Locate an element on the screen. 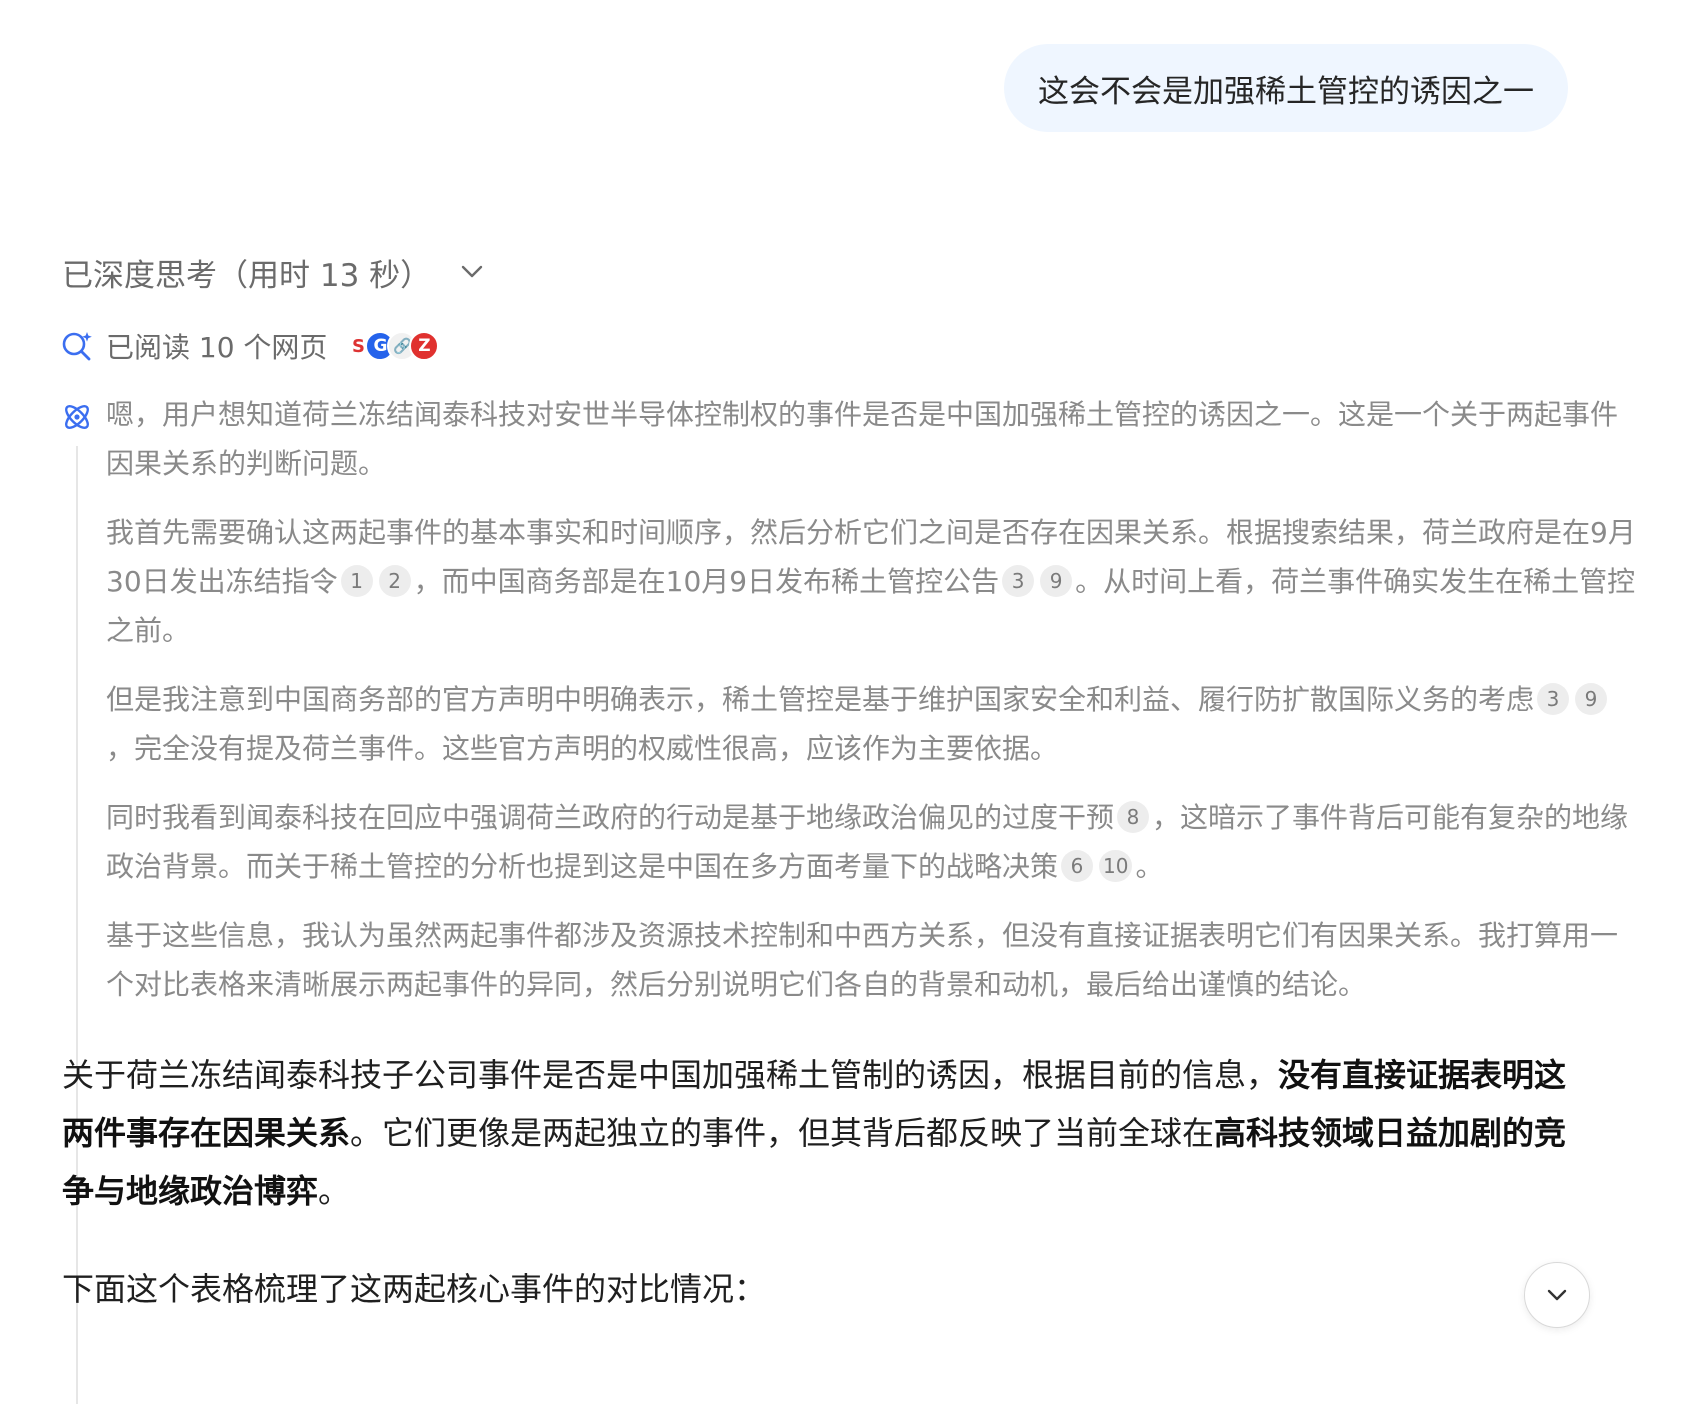 Image resolution: width=1708 pixels, height=1404 pixels. citation-badge: 1 is located at coordinates (356, 581).